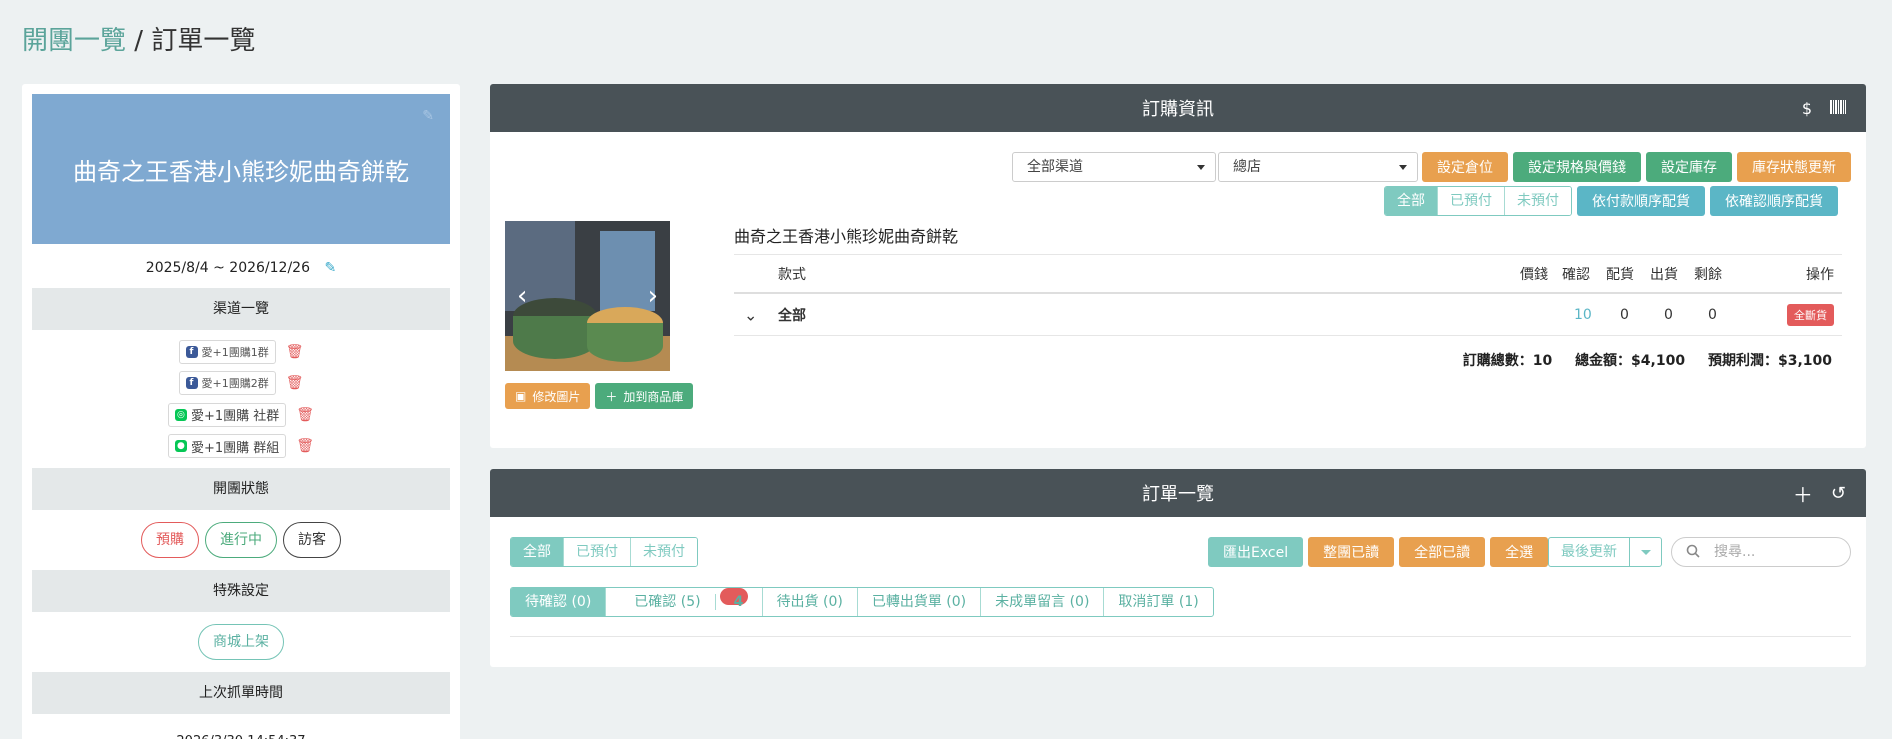 Image resolution: width=1892 pixels, height=739 pixels. Describe the element at coordinates (170, 540) in the screenshot. I see `preorder-pill: 預購` at that location.